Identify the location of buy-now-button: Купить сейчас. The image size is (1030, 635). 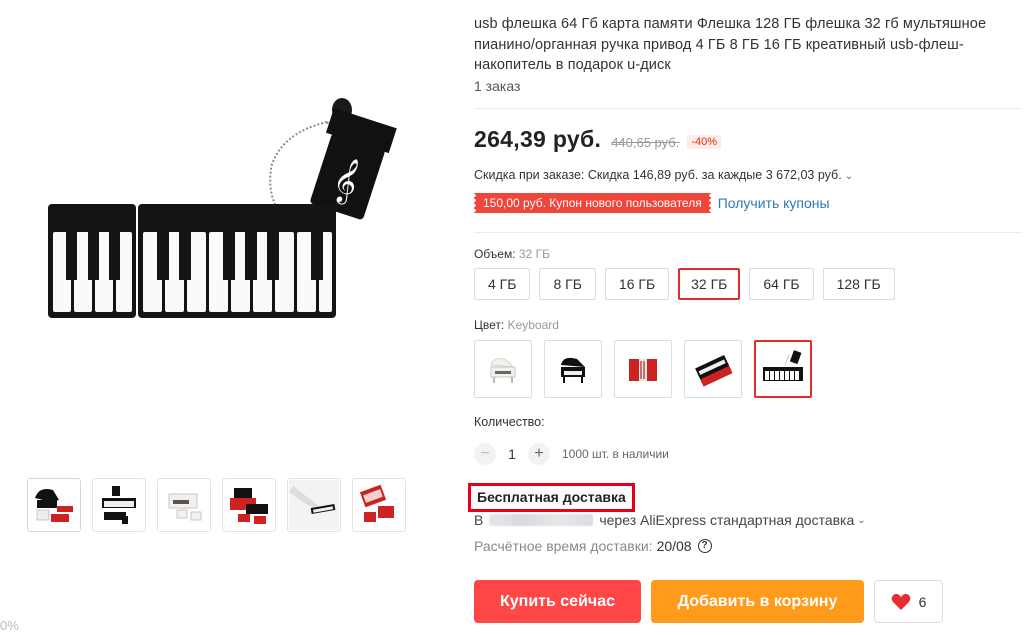
(557, 601).